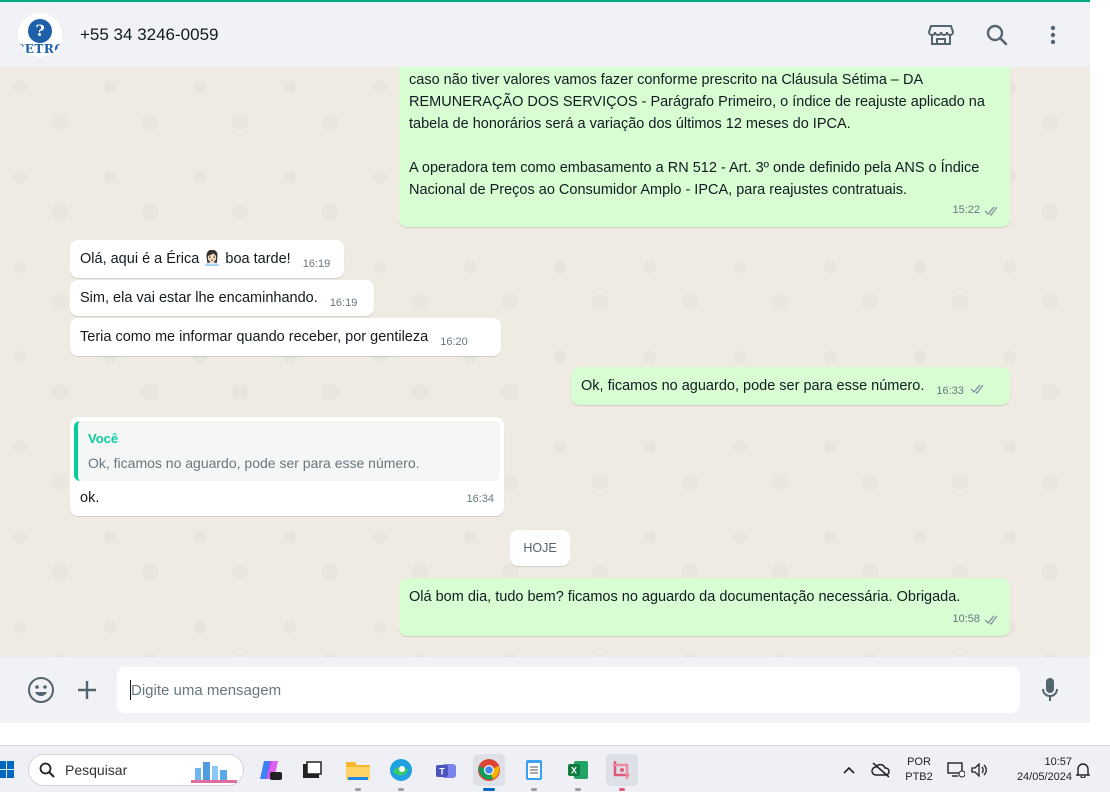 The height and width of the screenshot is (792, 1110). Describe the element at coordinates (212, 259) in the screenshot. I see `woman-office-worker-emoji-icon: 👩🏻‍💼` at that location.